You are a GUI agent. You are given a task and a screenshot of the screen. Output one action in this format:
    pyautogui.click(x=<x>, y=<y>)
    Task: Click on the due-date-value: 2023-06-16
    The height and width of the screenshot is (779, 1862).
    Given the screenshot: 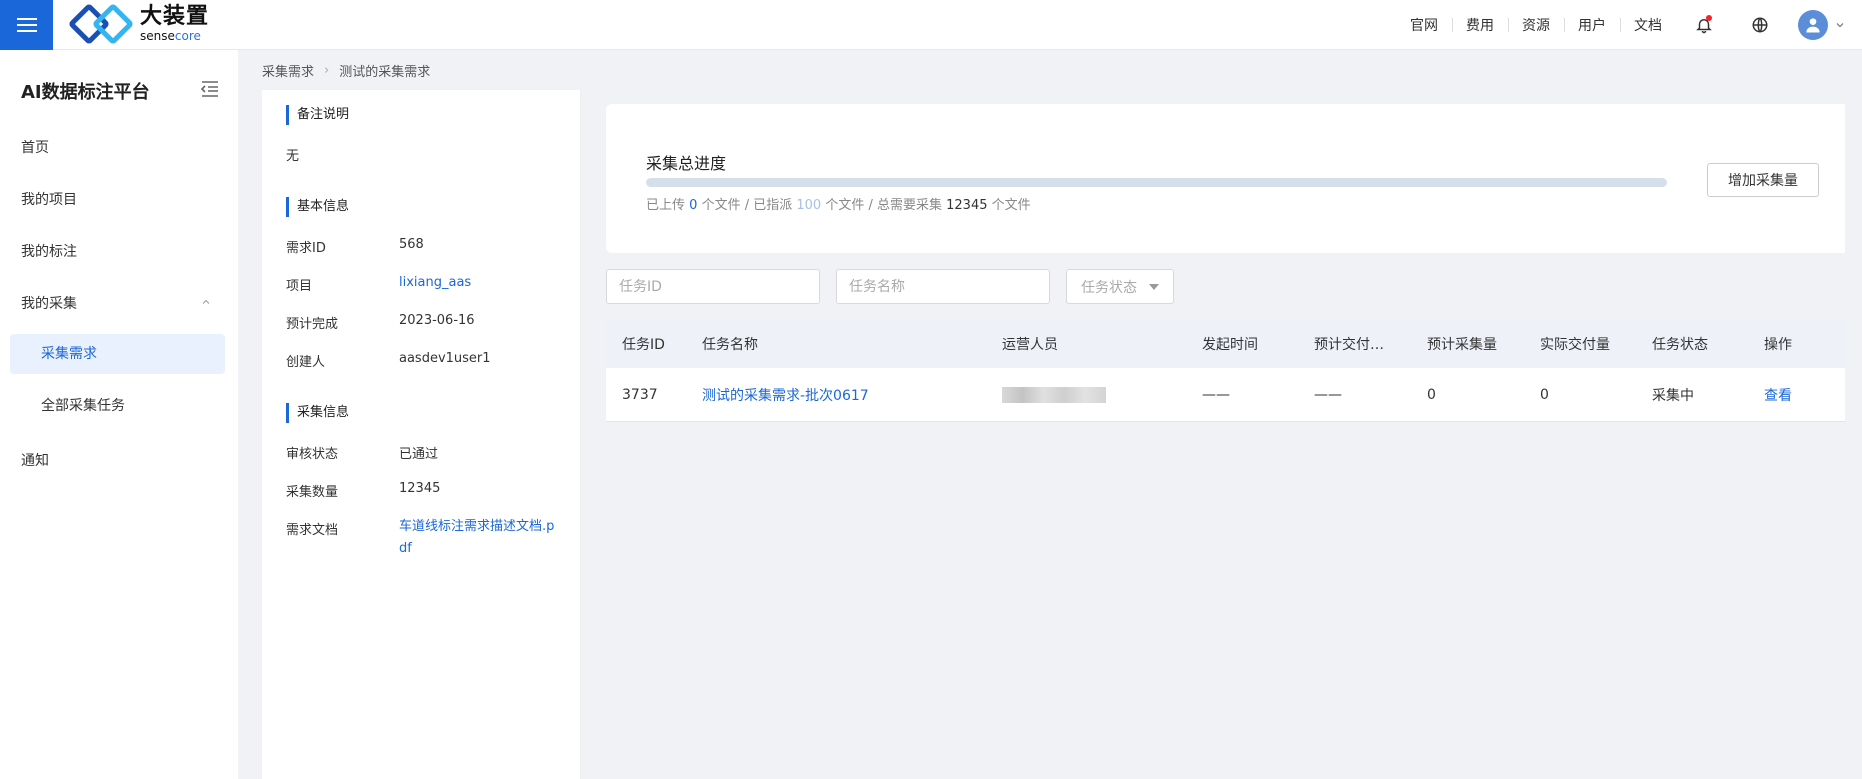 What is the action you would take?
    pyautogui.click(x=437, y=320)
    